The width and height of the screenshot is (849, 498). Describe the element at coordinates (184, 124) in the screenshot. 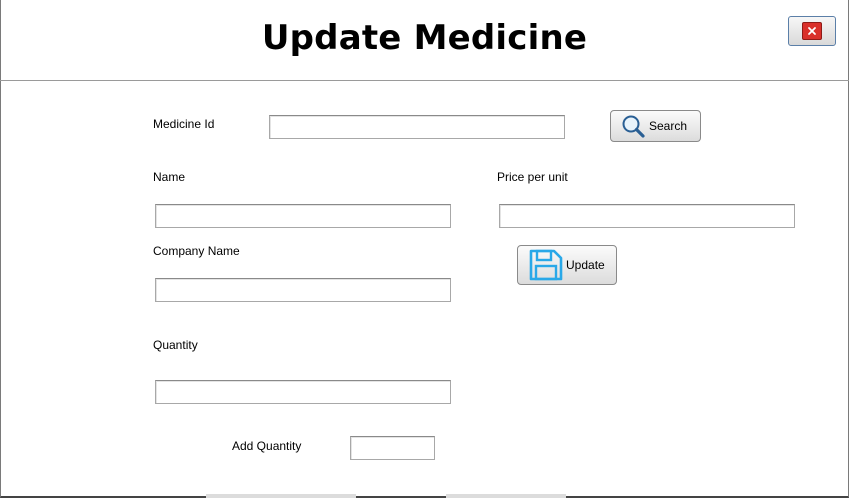

I see `medicine-id-label: Medicine Id` at that location.